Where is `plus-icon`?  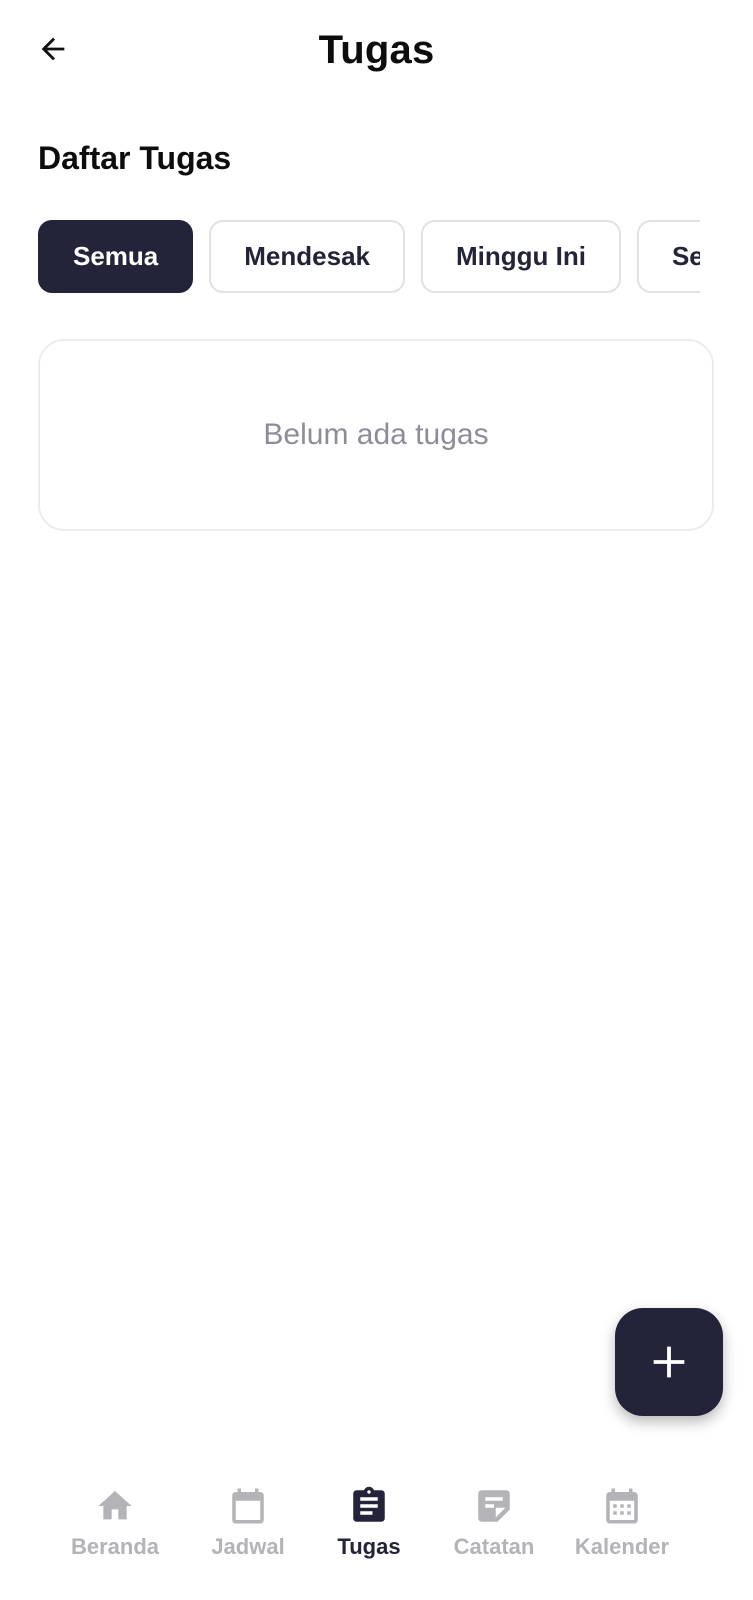
plus-icon is located at coordinates (669, 1362).